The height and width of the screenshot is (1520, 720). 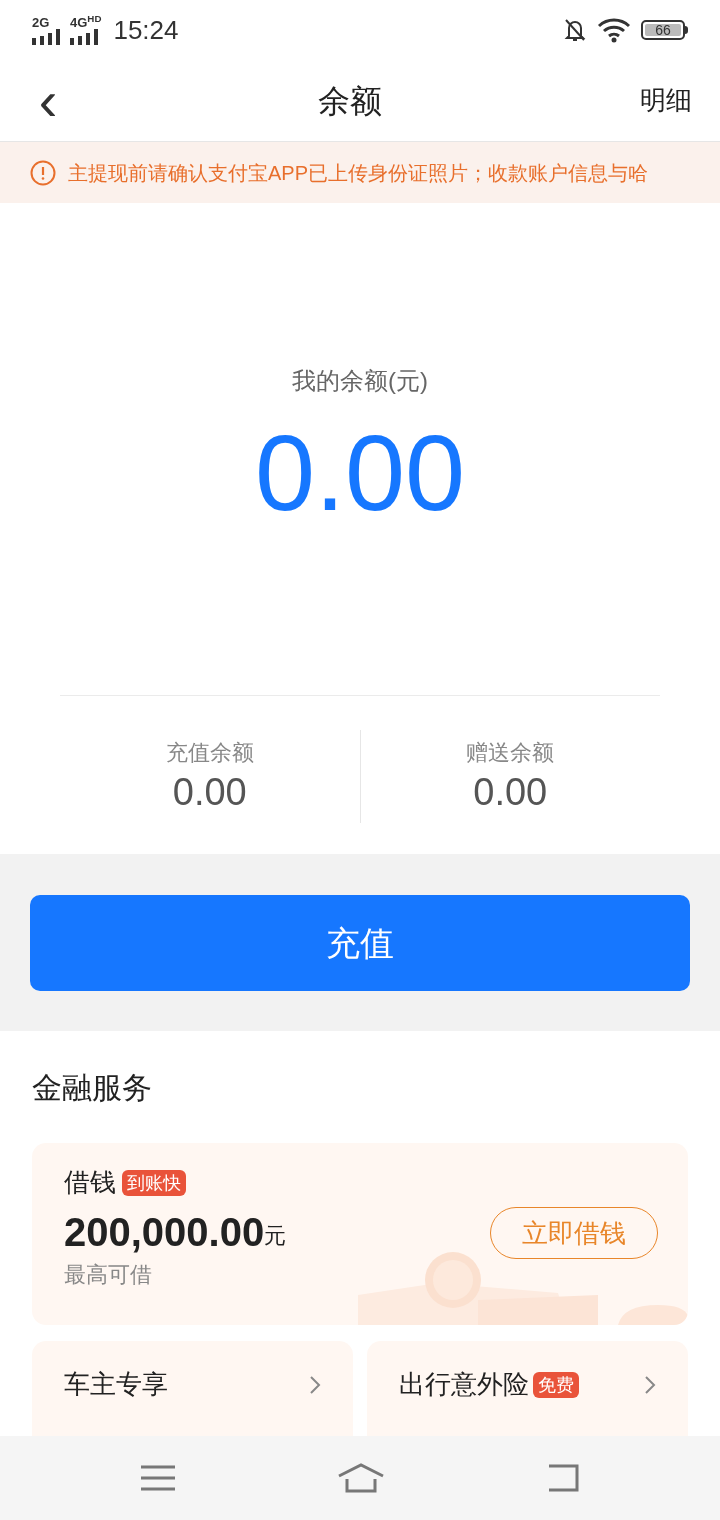 I want to click on notice-text: 主提现前请确认支付宝APP已上传身份证照片；收款账户信息与哈, so click(x=358, y=173).